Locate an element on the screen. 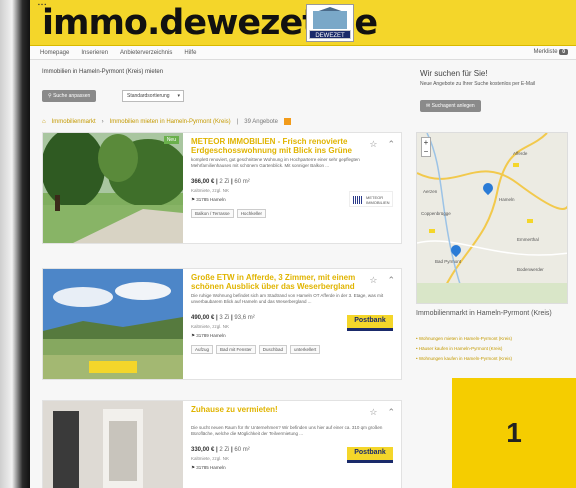 This screenshot has height=488, width=576. zoom-in-icon: + is located at coordinates (426, 142).